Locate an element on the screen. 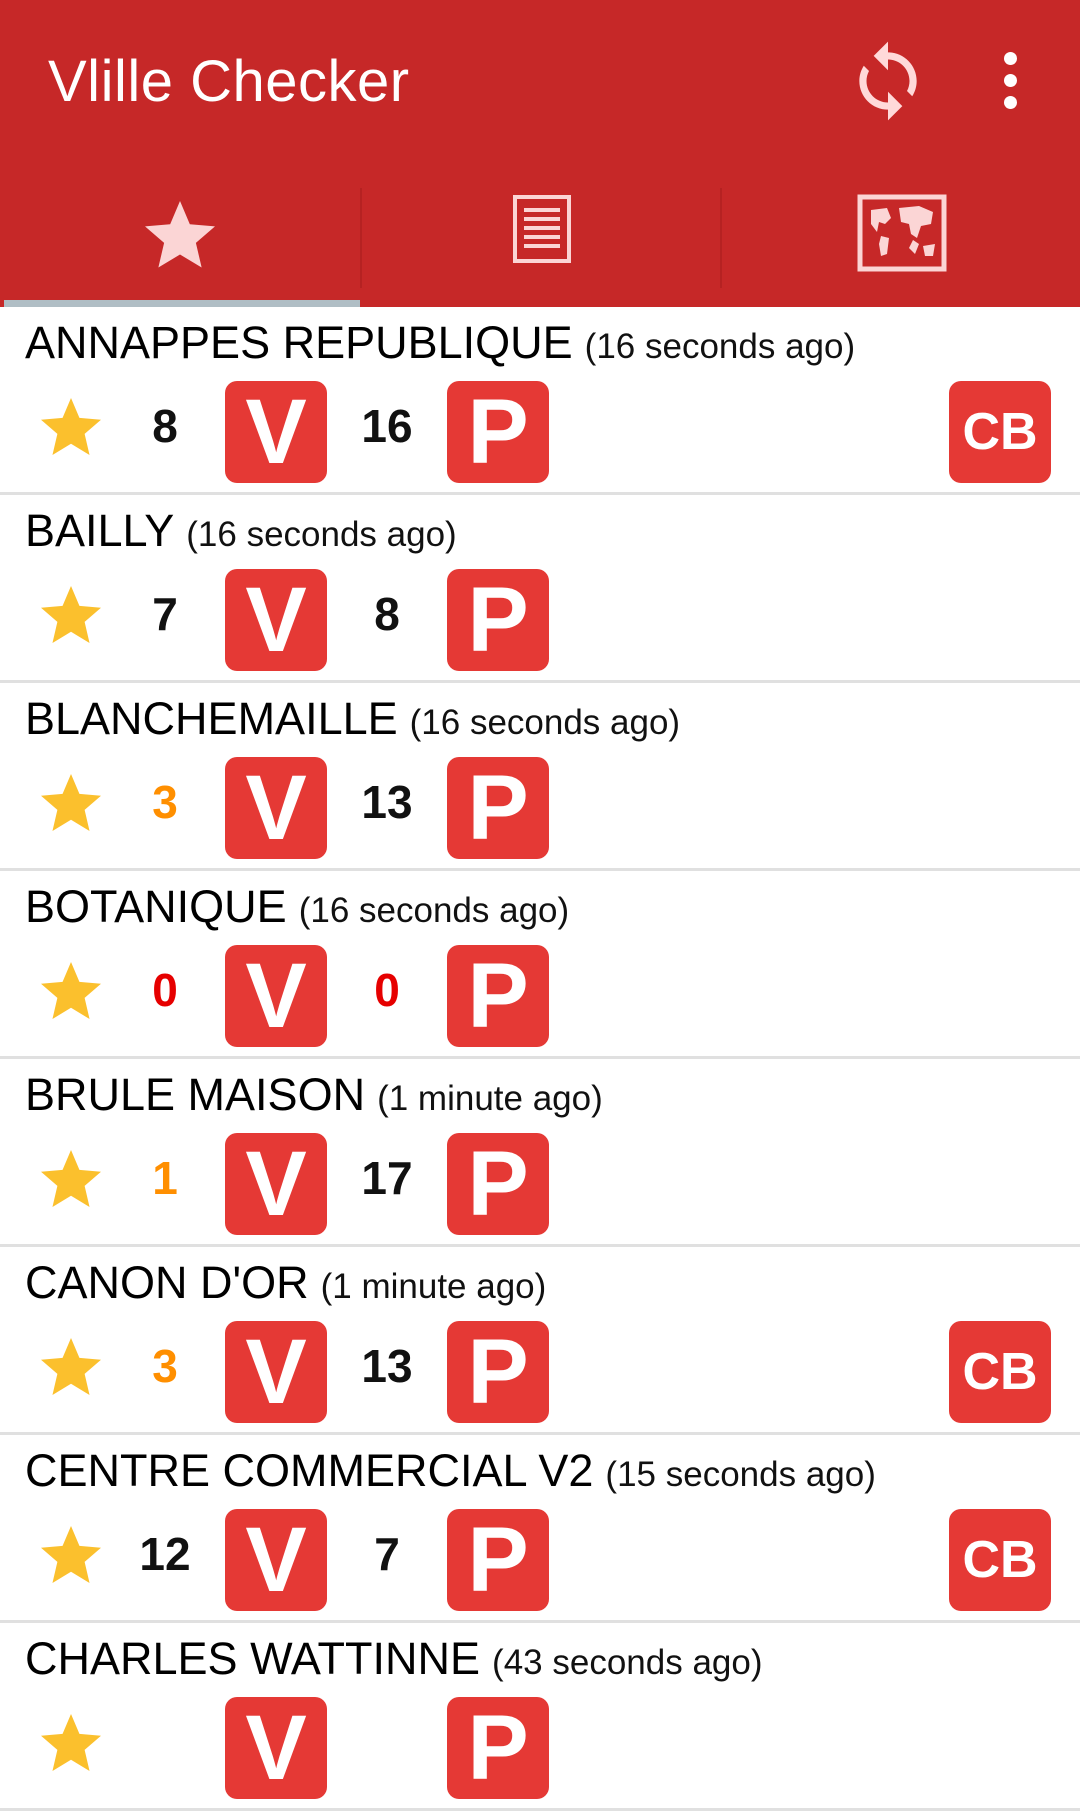 This screenshot has height=1811, width=1080. places-count: 7 is located at coordinates (387, 1554).